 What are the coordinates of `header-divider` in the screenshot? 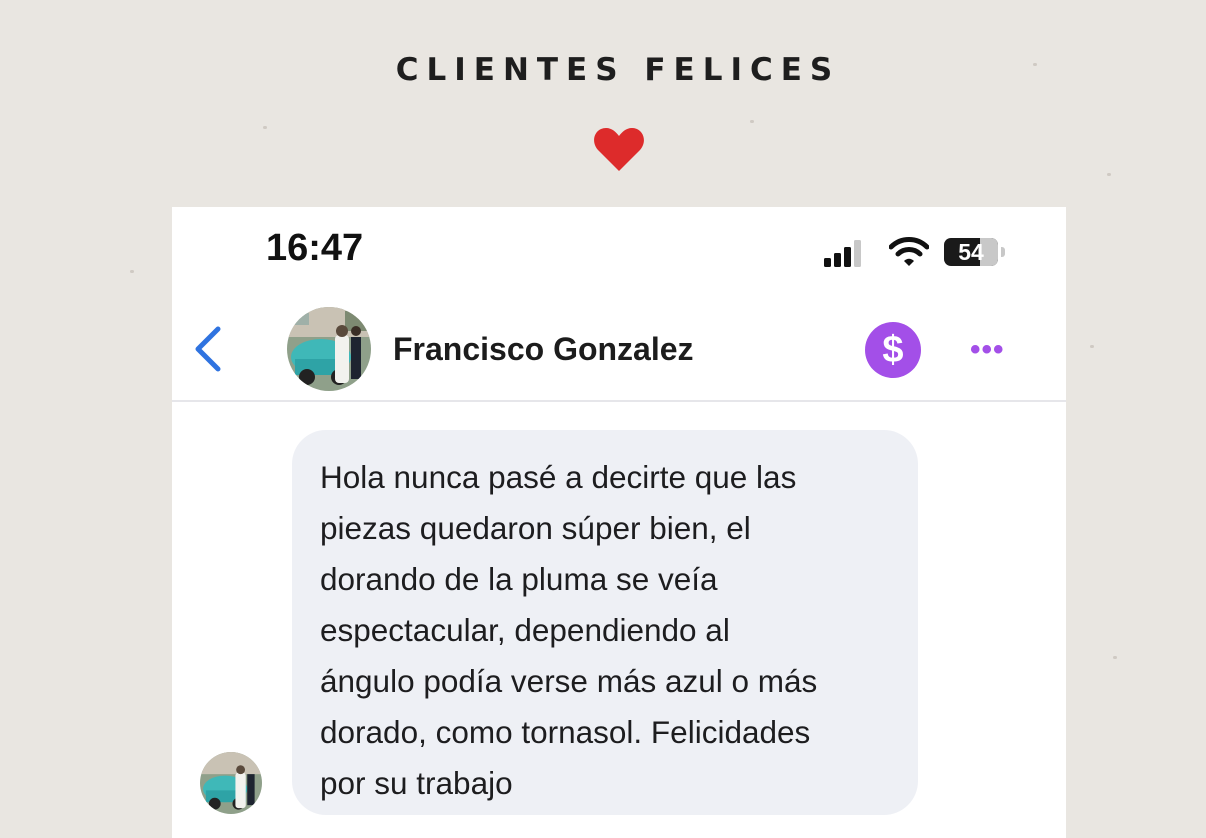 It's located at (619, 401).